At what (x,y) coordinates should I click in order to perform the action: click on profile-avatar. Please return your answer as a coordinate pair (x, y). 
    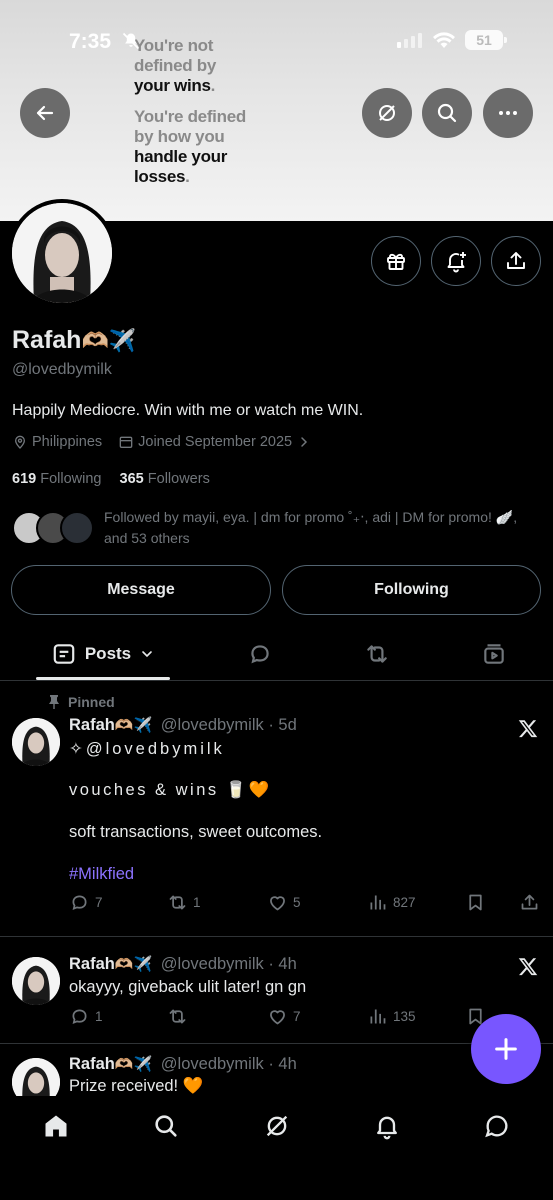
    Looking at the image, I should click on (62, 253).